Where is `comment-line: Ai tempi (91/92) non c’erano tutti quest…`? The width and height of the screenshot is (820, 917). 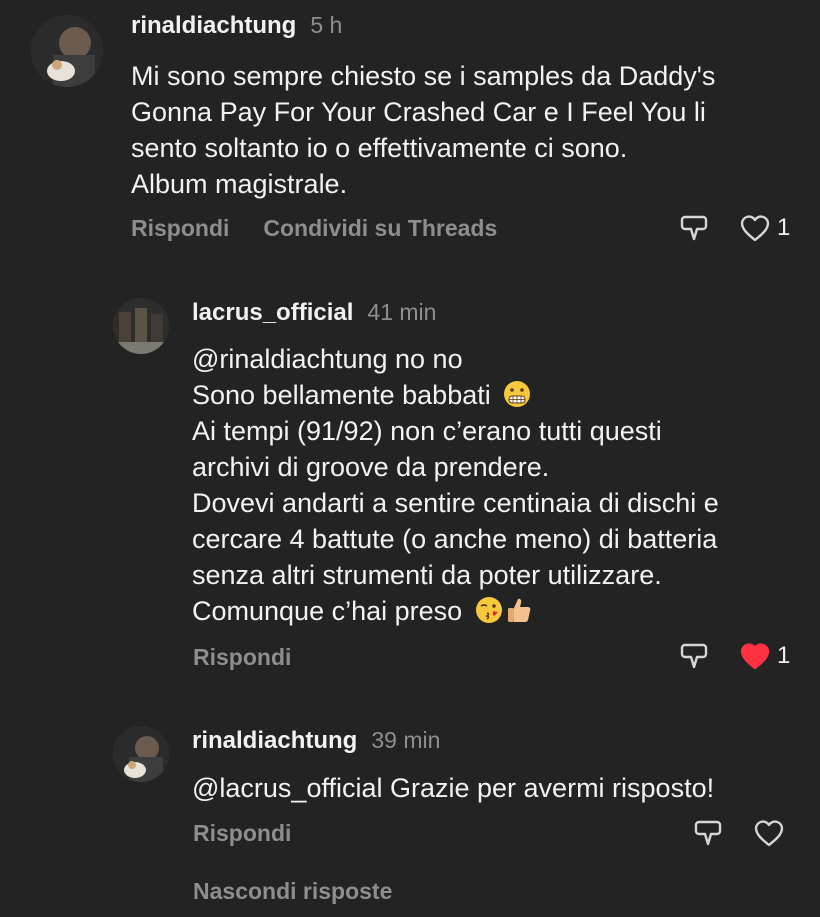
comment-line: Ai tempi (91/92) non c’erano tutti quest… is located at coordinates (427, 431).